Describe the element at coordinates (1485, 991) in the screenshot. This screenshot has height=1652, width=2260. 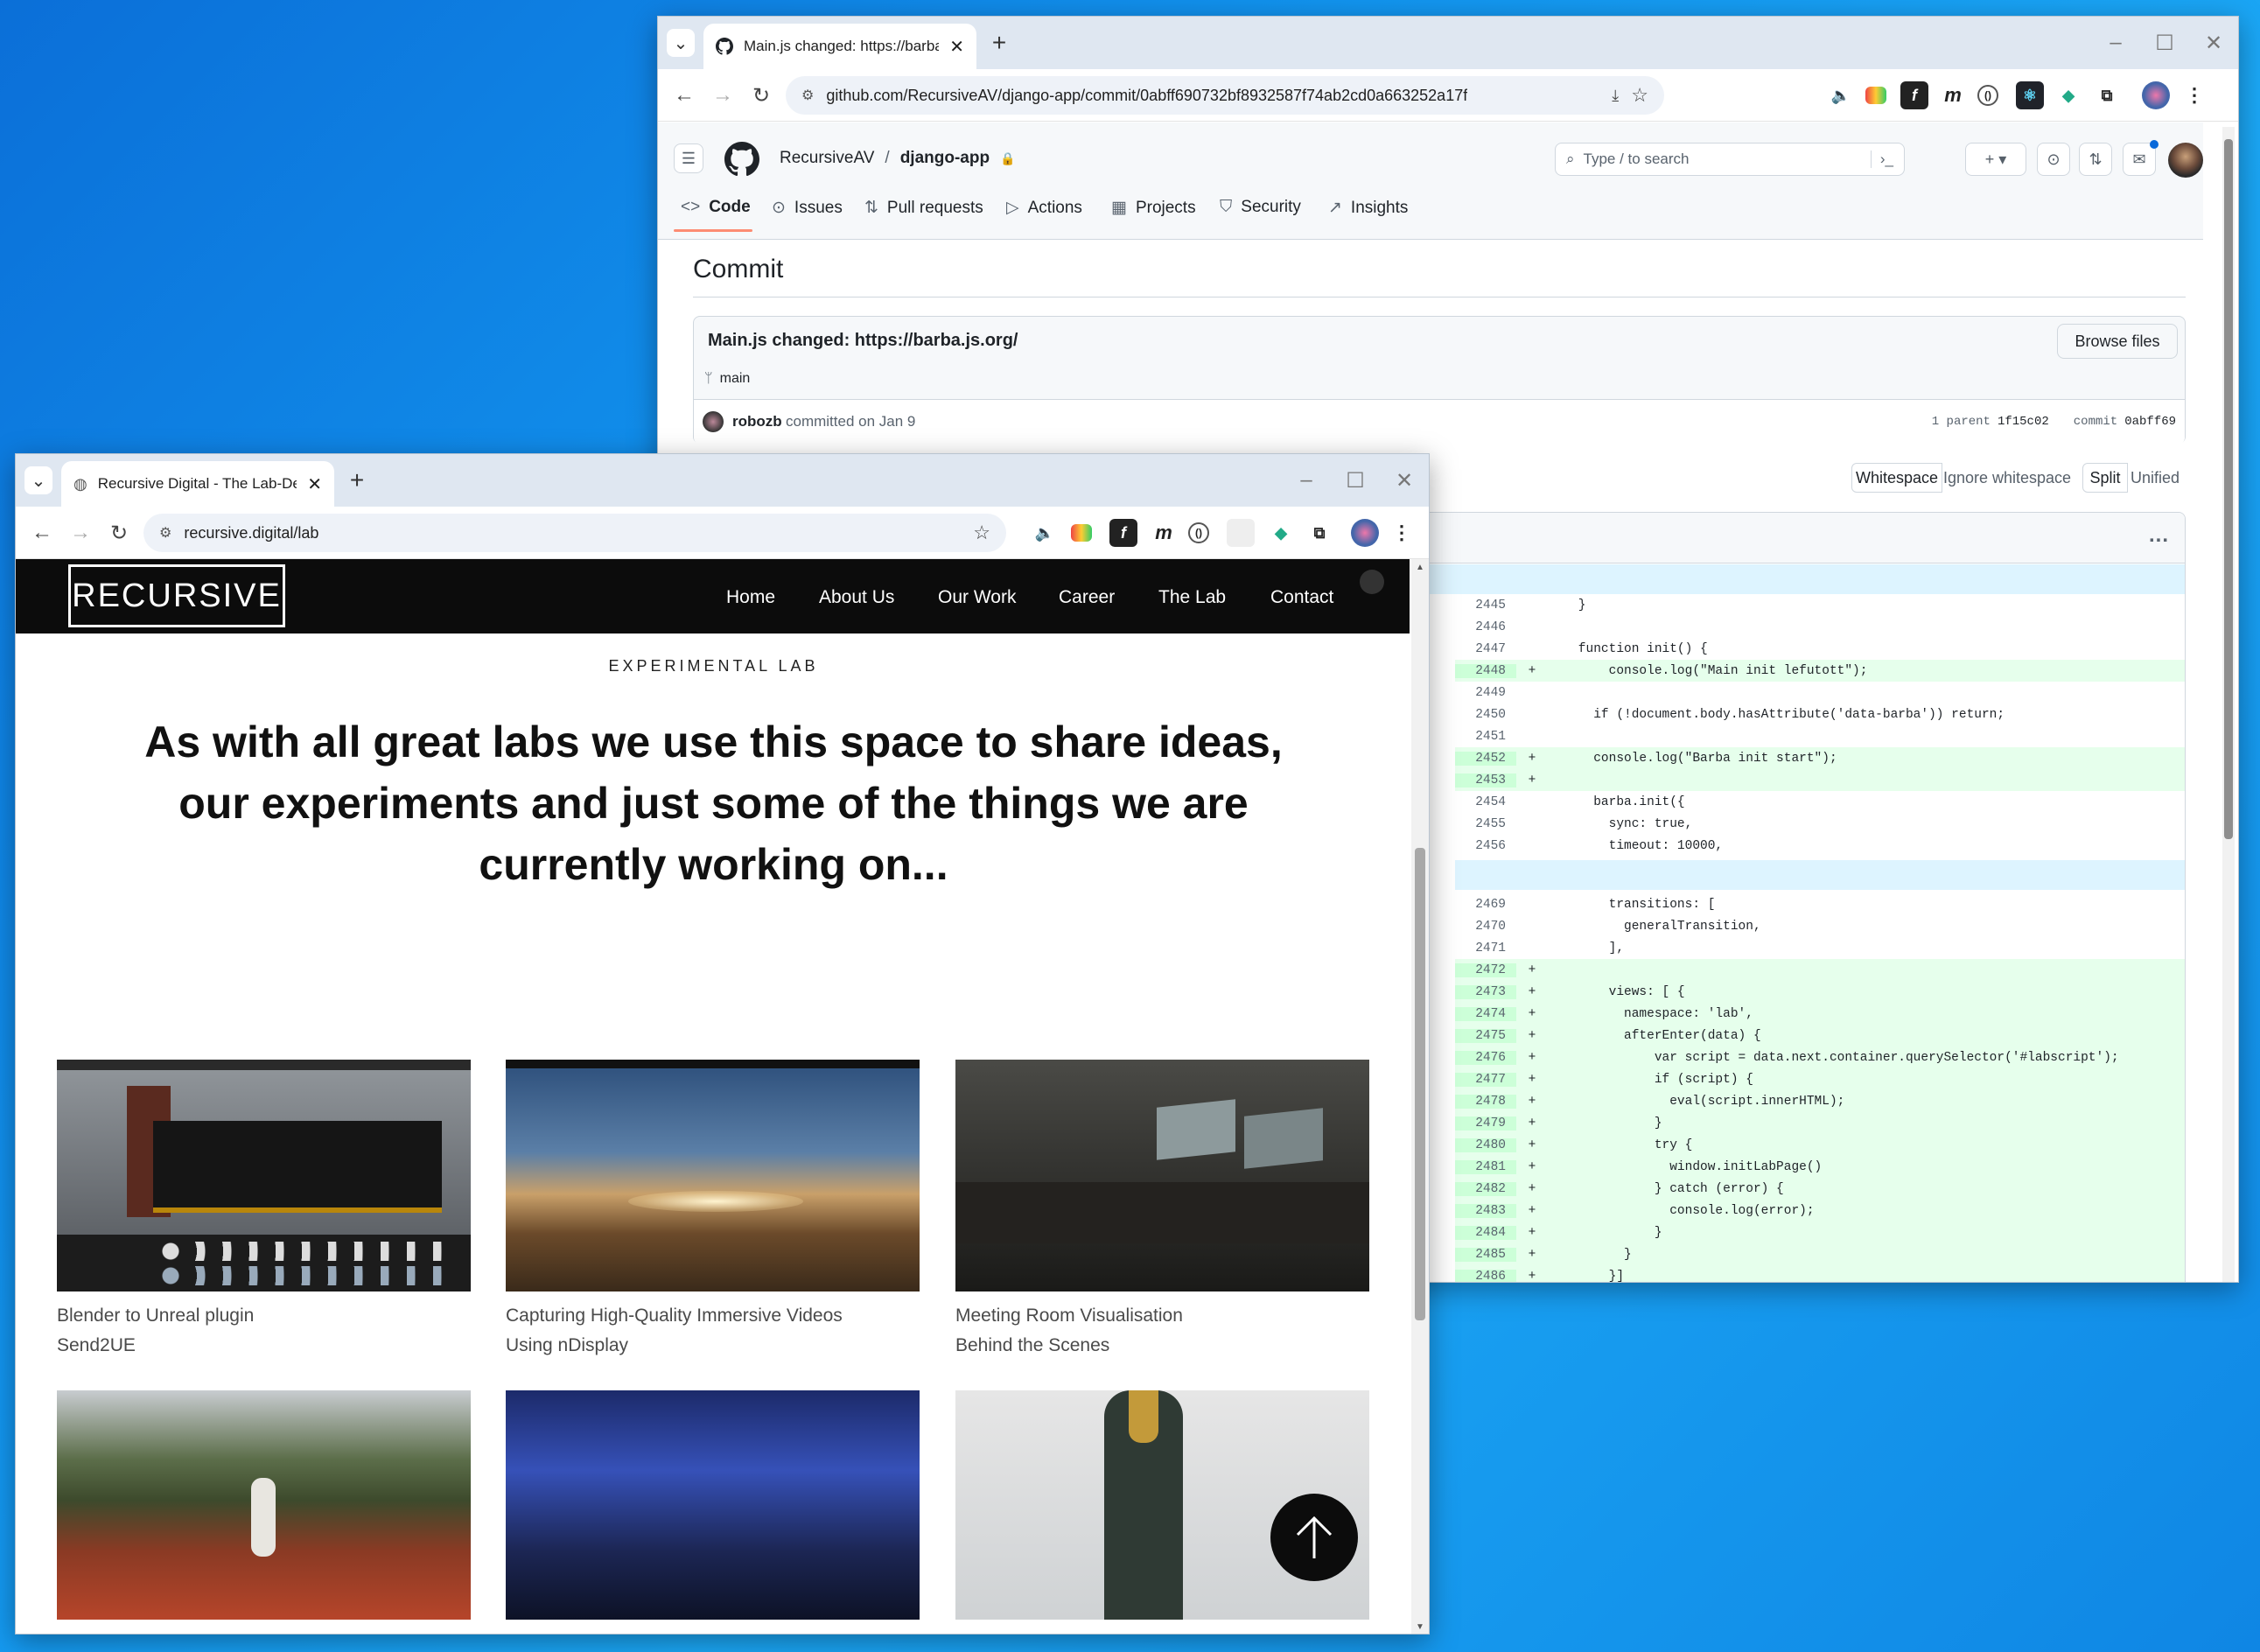
I see `line-number: 2473` at that location.